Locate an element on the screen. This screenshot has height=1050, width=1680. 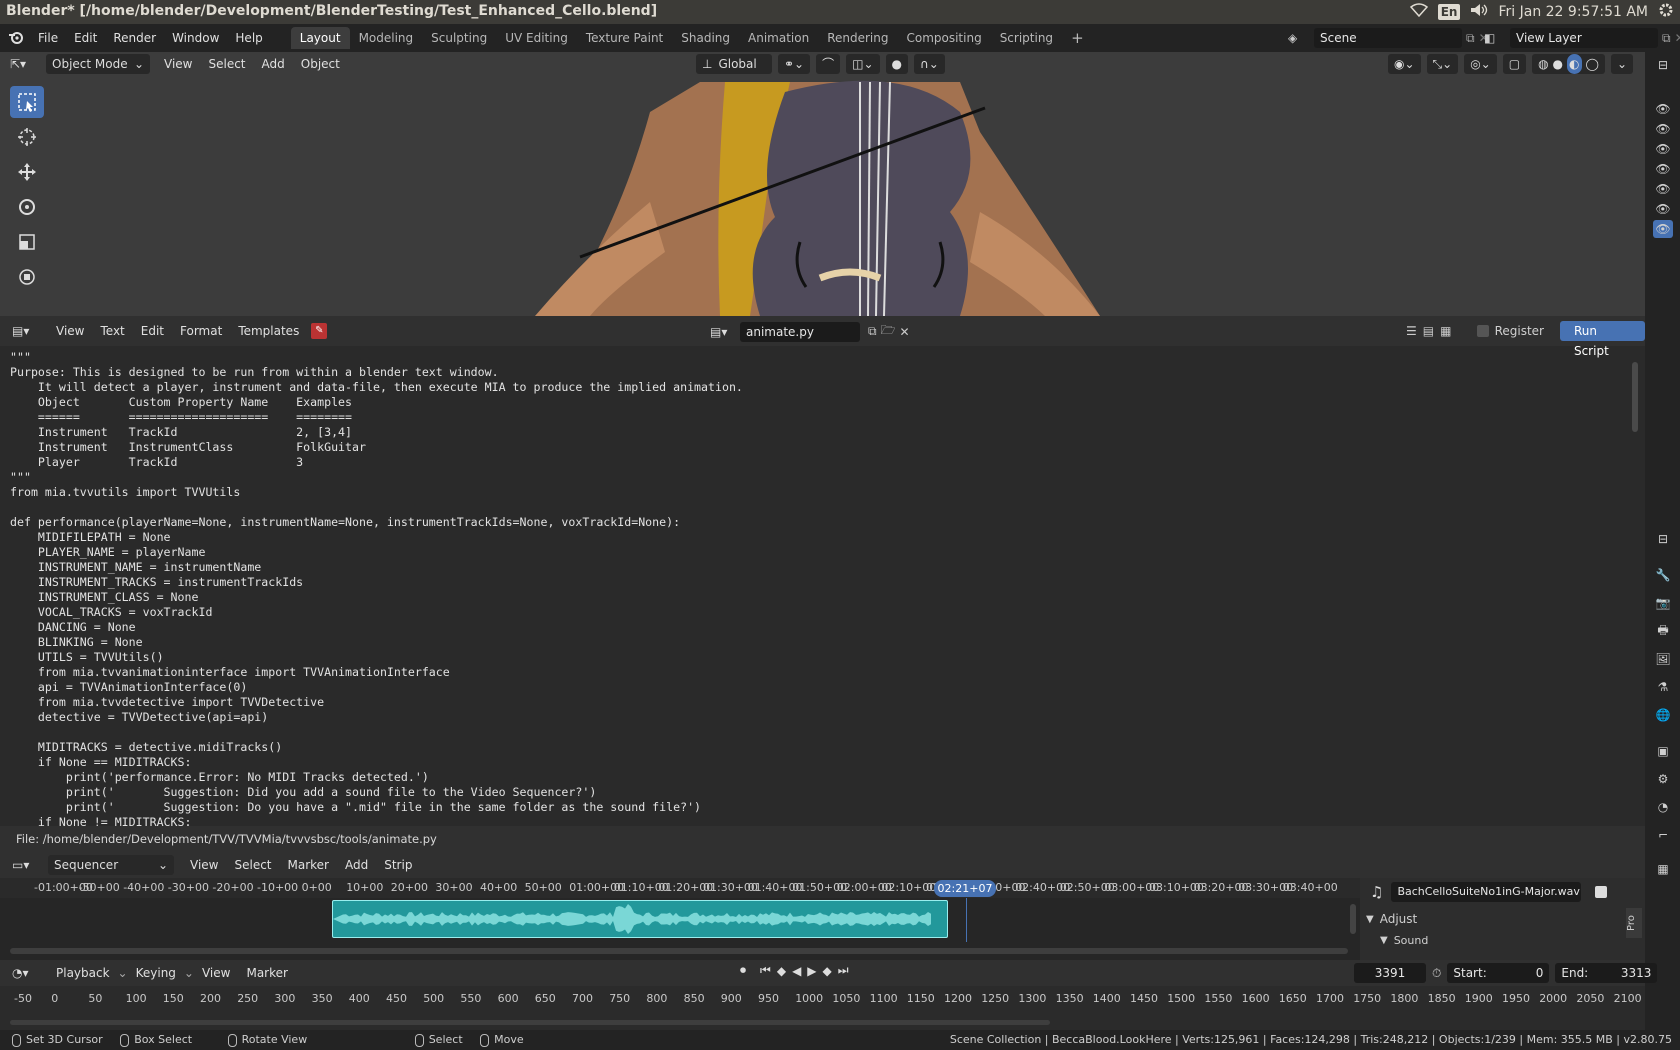
shading-options-dropdown: ⌄ is located at coordinates (1622, 64).